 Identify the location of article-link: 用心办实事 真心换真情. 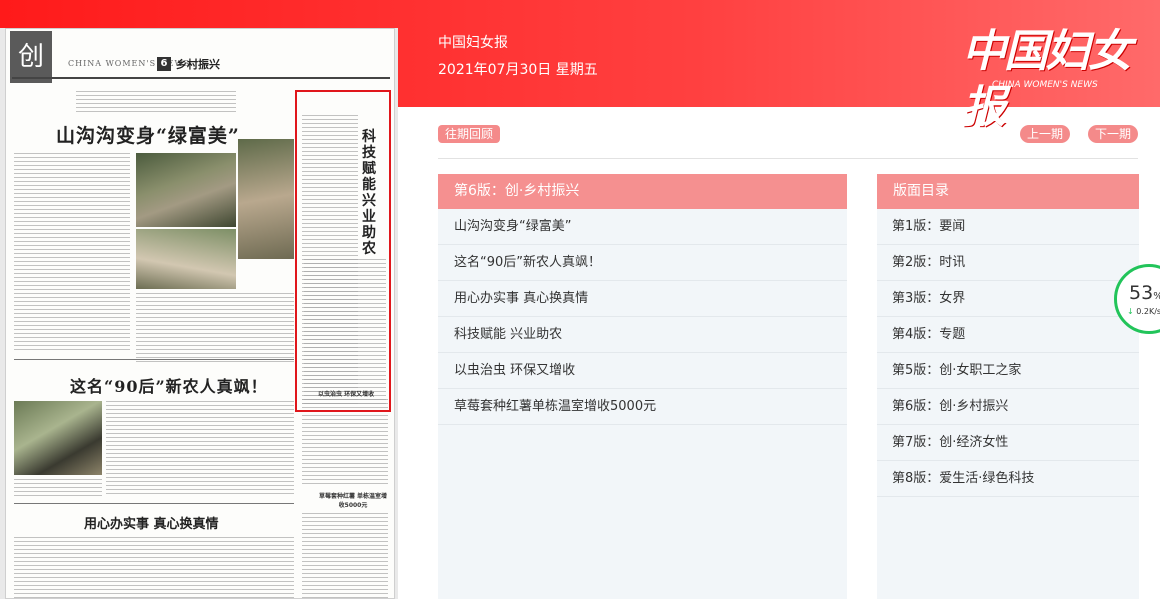
(642, 299).